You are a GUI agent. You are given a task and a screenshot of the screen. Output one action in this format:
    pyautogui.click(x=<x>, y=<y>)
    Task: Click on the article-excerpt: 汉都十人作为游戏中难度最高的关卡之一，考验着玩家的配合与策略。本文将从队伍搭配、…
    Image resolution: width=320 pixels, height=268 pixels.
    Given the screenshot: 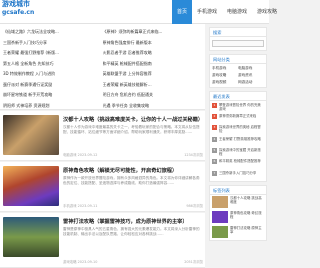 What is the action you would take?
    pyautogui.click(x=131, y=129)
    